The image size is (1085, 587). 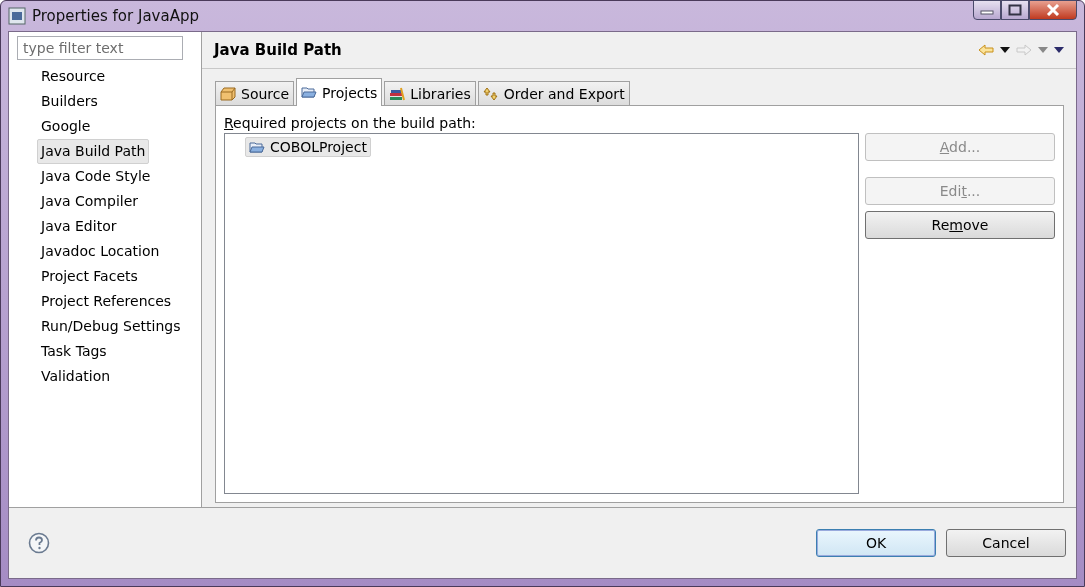 What do you see at coordinates (960, 225) in the screenshot?
I see `action-button: Remove` at bounding box center [960, 225].